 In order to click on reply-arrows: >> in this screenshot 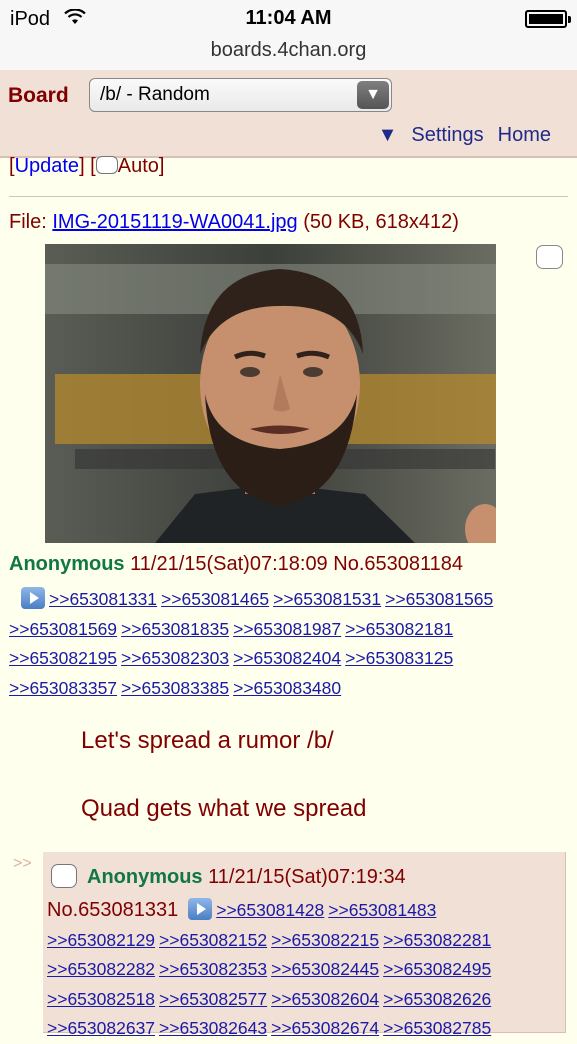, I will do `click(22, 863)`.